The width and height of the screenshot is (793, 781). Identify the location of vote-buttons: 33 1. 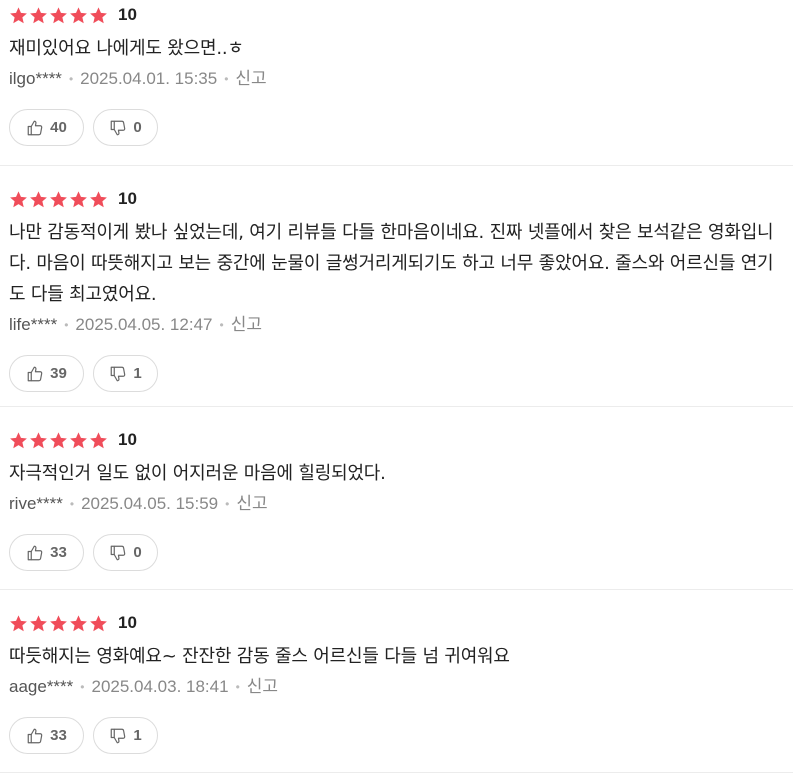
(397, 735).